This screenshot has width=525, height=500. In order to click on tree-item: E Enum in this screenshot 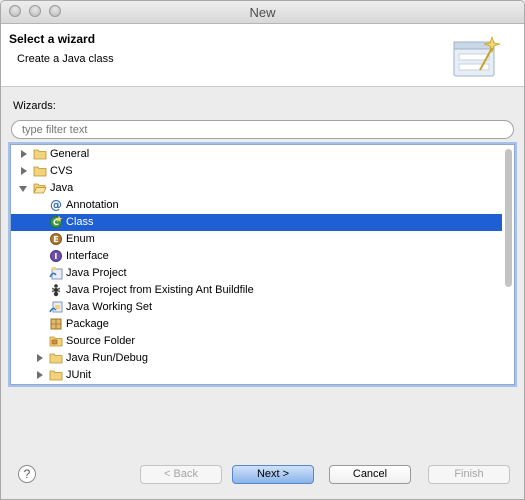, I will do `click(256, 239)`.